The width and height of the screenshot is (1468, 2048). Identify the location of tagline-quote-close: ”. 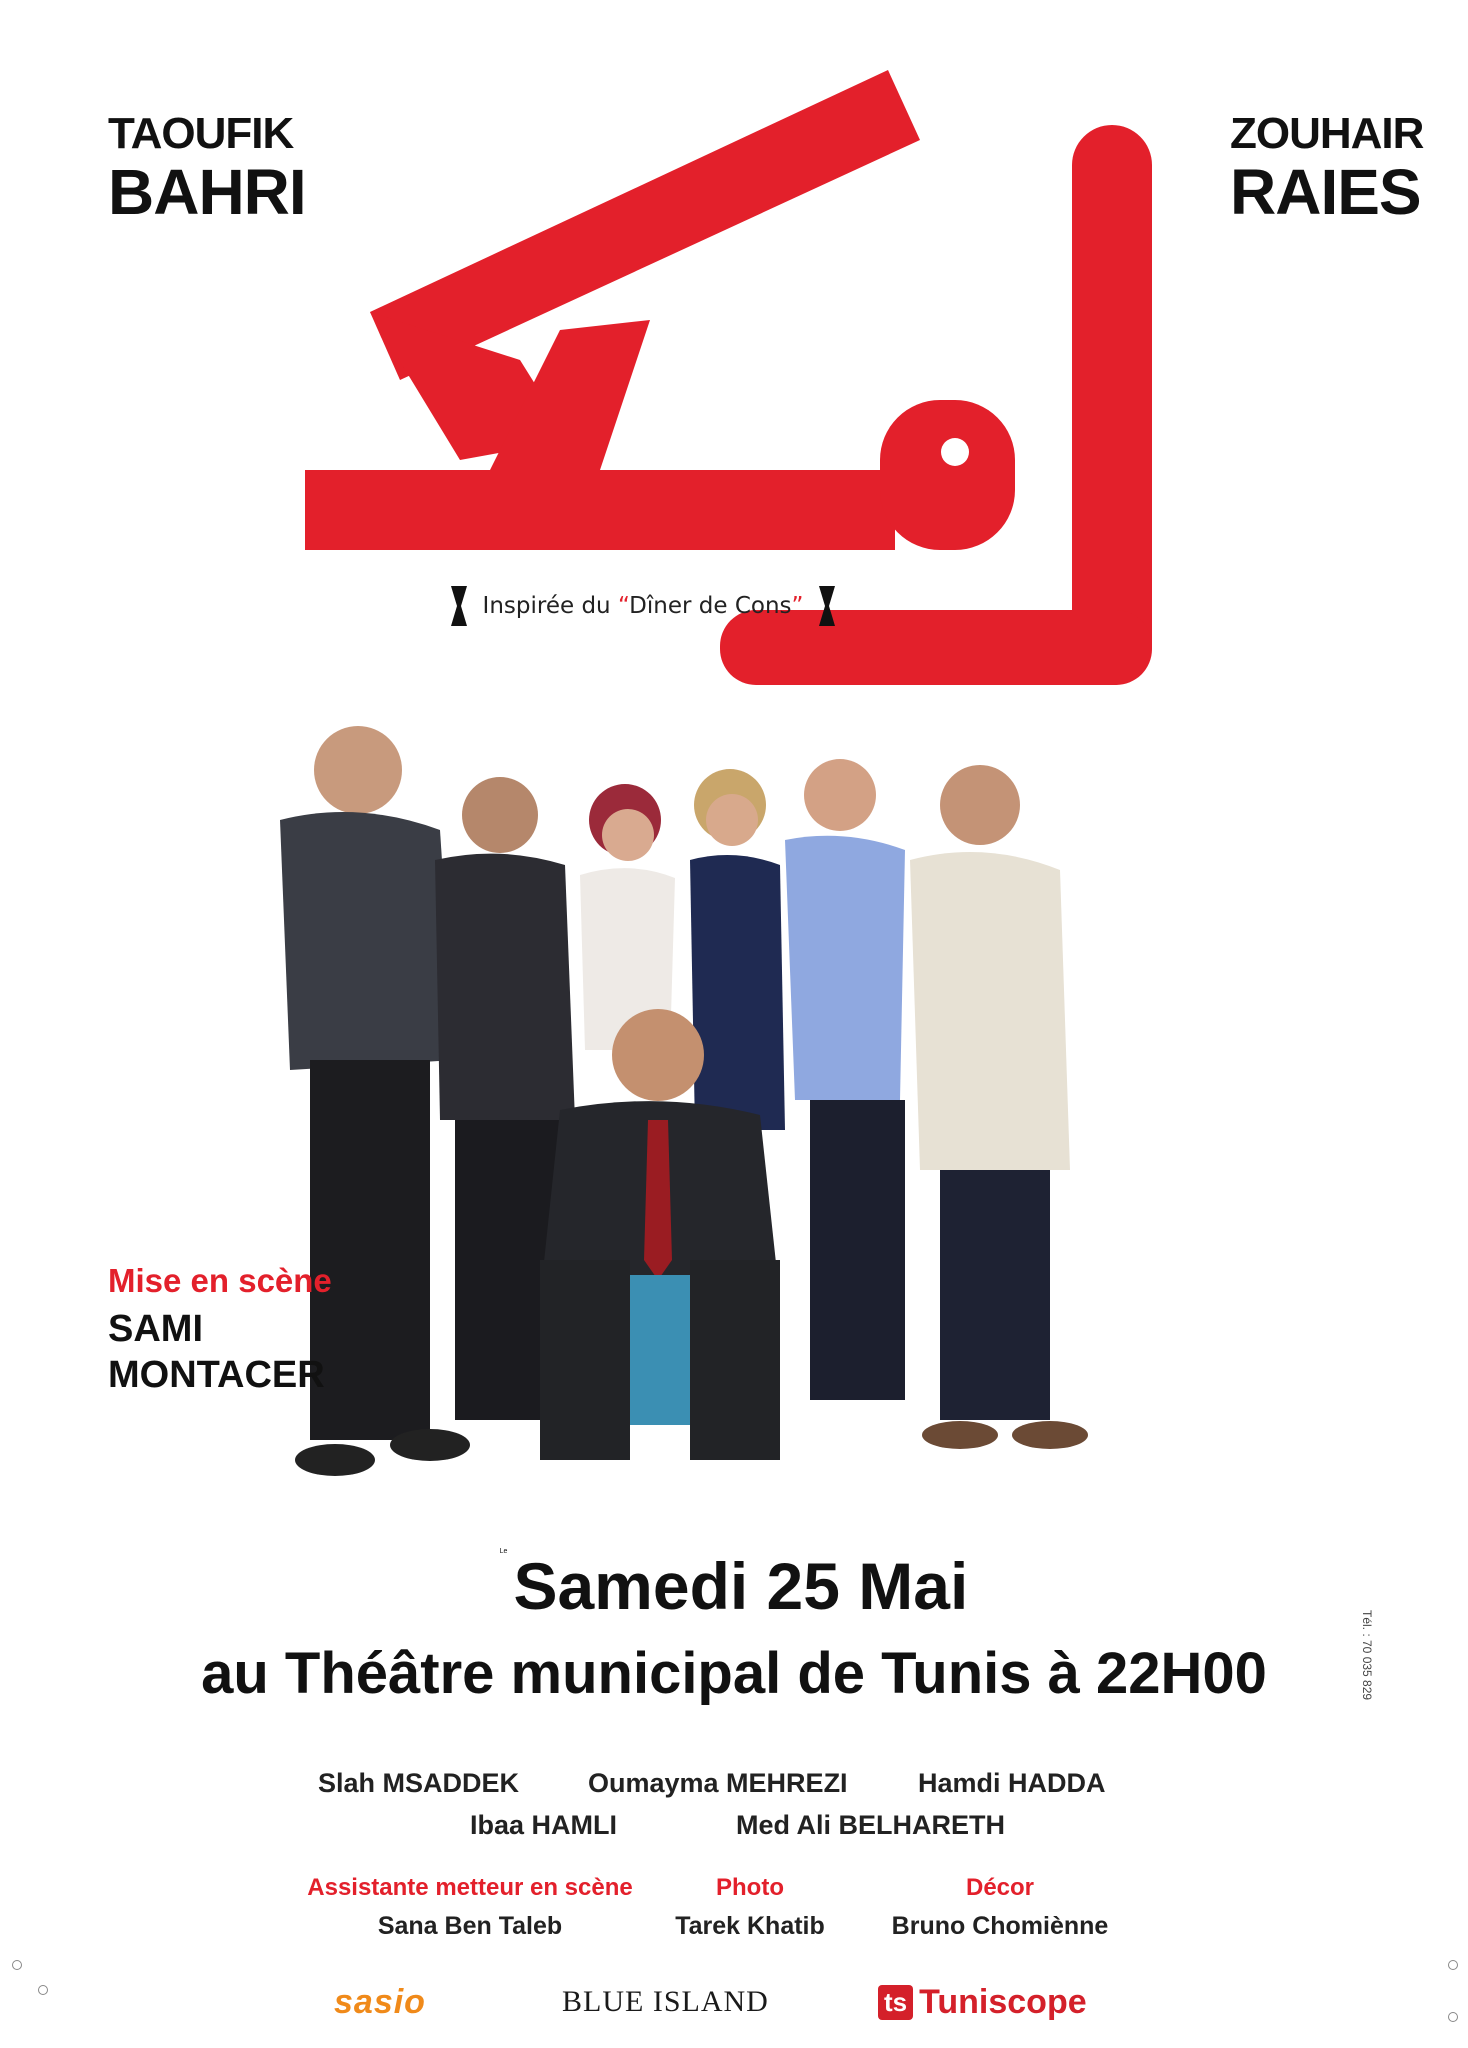
(797, 606).